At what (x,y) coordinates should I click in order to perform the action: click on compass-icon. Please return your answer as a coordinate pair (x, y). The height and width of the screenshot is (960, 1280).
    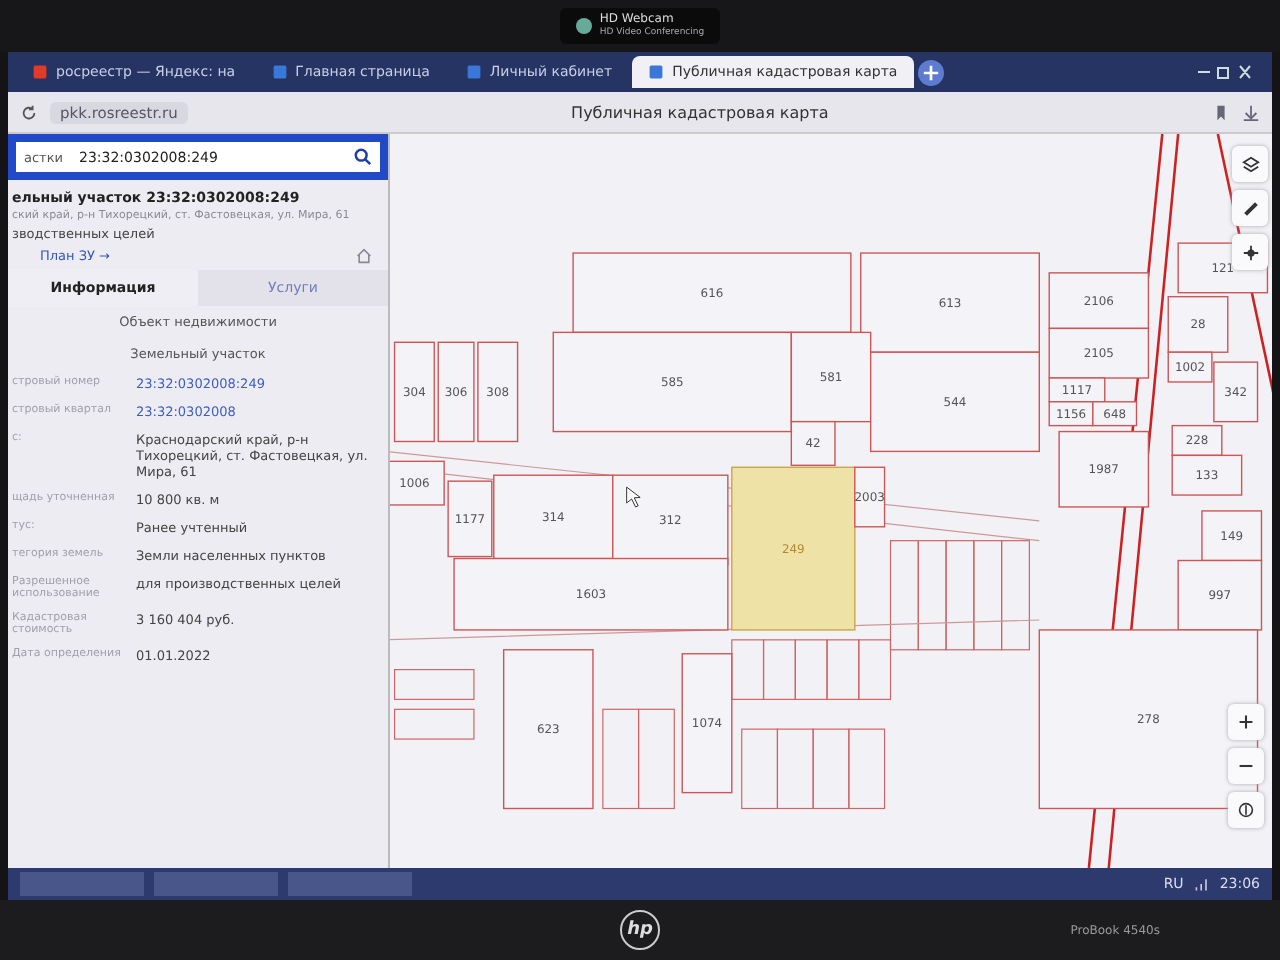
    Looking at the image, I should click on (1246, 810).